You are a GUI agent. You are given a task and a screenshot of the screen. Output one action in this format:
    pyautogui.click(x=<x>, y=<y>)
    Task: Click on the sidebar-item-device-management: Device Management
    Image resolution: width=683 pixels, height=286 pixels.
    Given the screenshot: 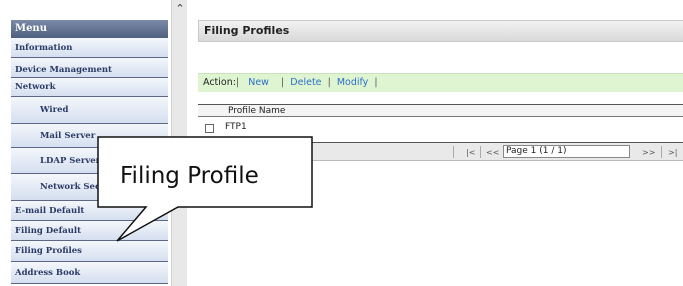 What is the action you would take?
    pyautogui.click(x=89, y=68)
    